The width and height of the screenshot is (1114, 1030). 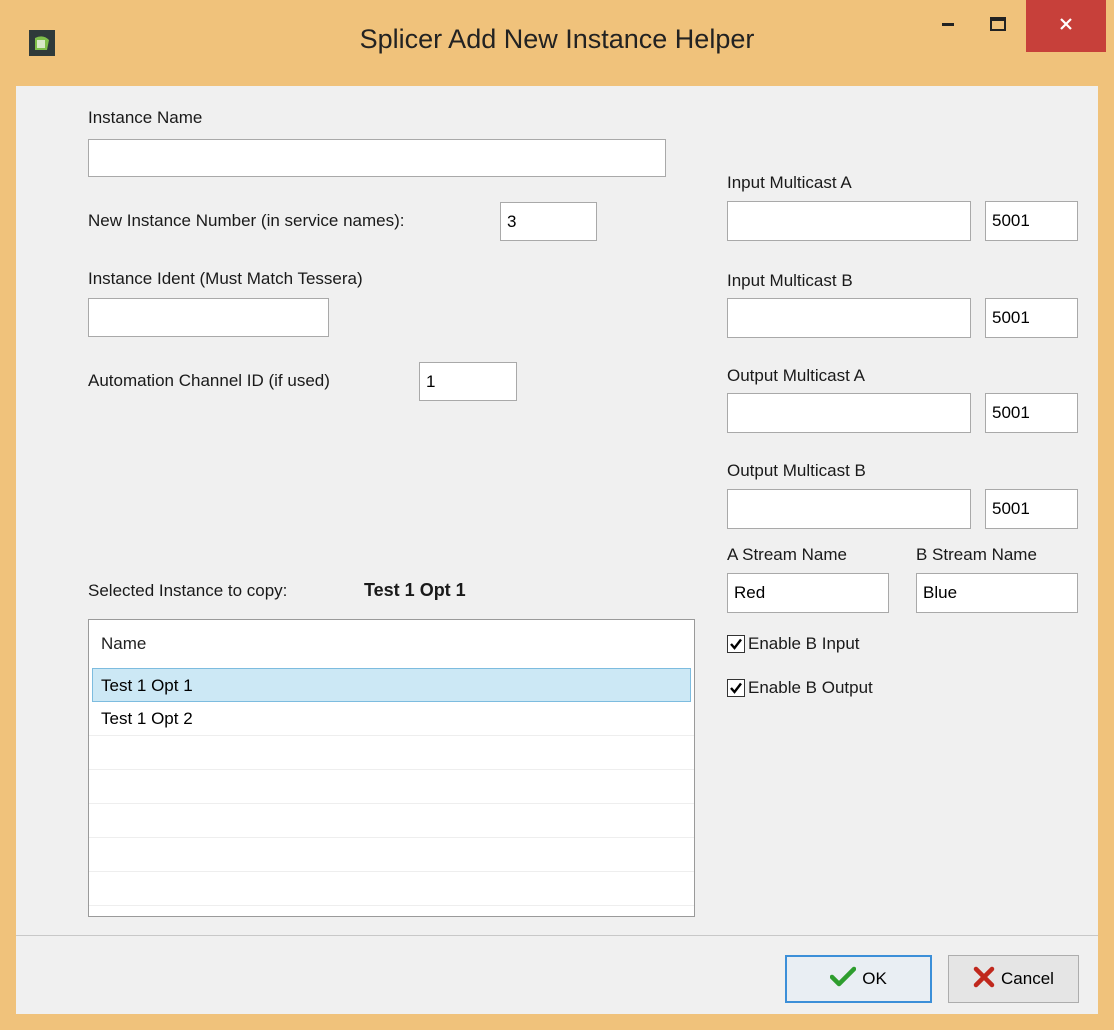 I want to click on minimize-button, so click(x=948, y=26).